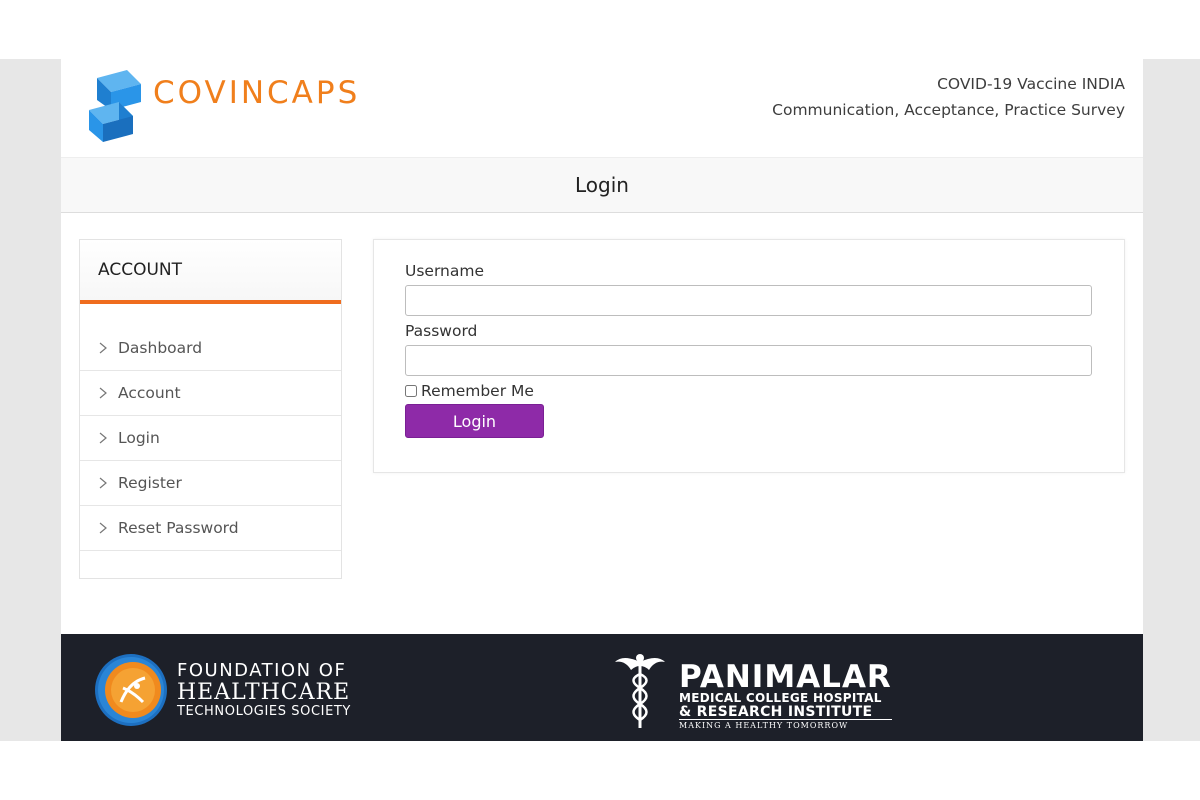 The image size is (1200, 800). I want to click on fhts-name-line-1: FOUNDATION OF, so click(262, 670).